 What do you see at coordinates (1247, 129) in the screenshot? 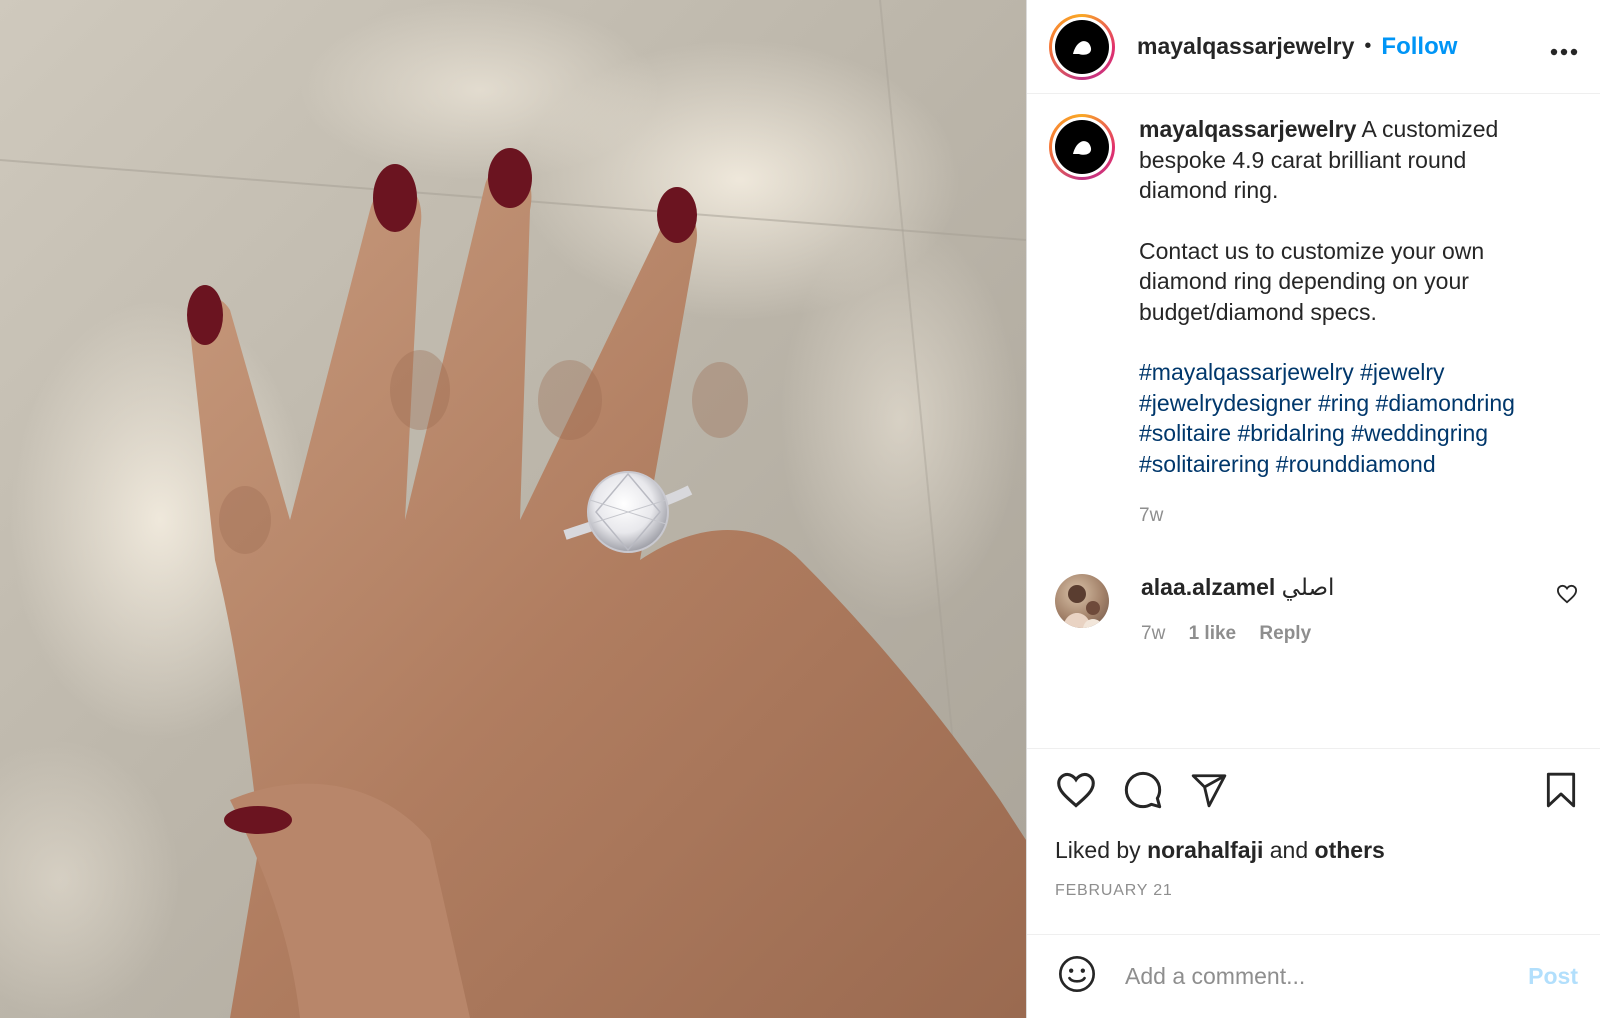
I see `caption-username: mayalqassarjewelry` at bounding box center [1247, 129].